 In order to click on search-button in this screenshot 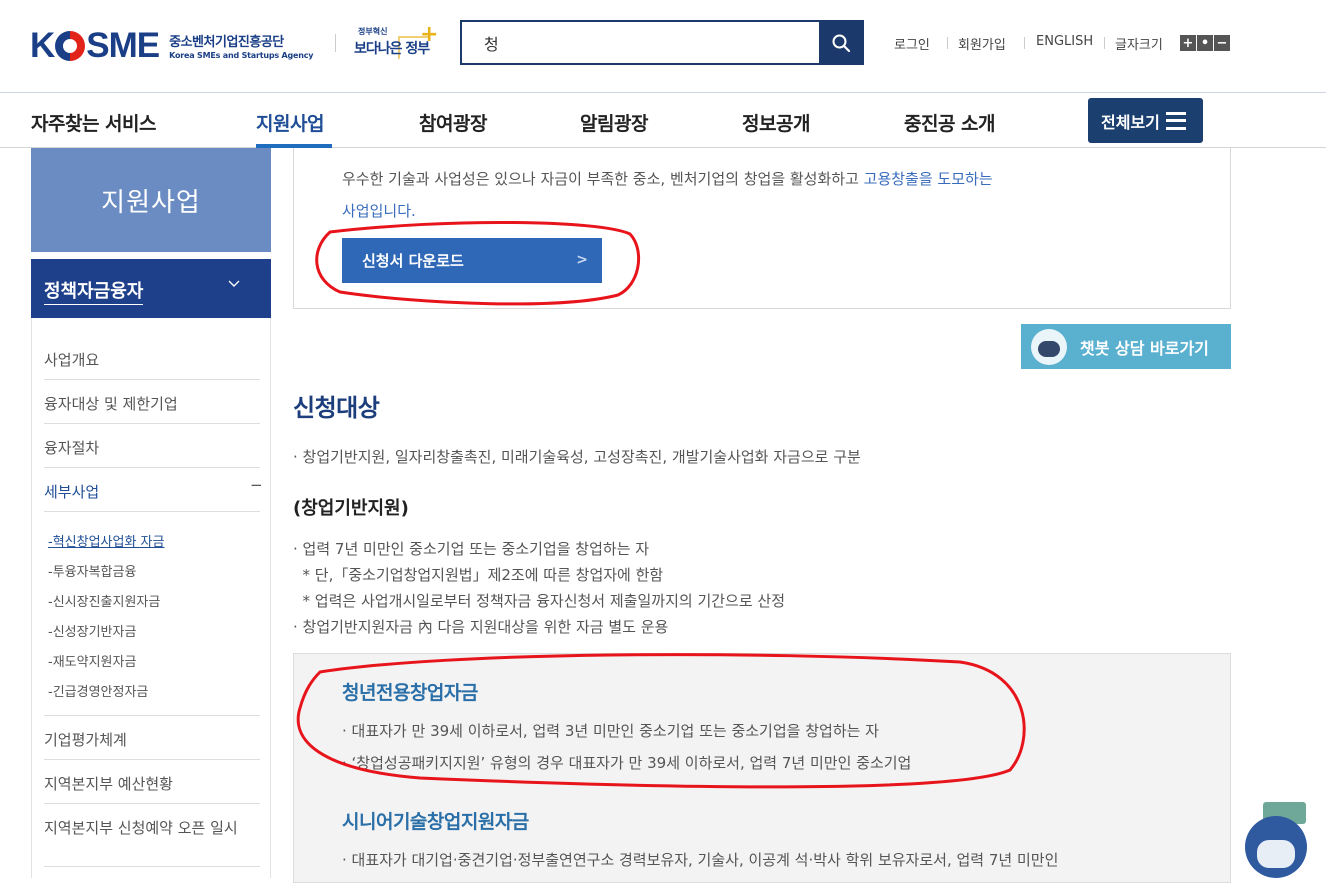, I will do `click(840, 42)`.